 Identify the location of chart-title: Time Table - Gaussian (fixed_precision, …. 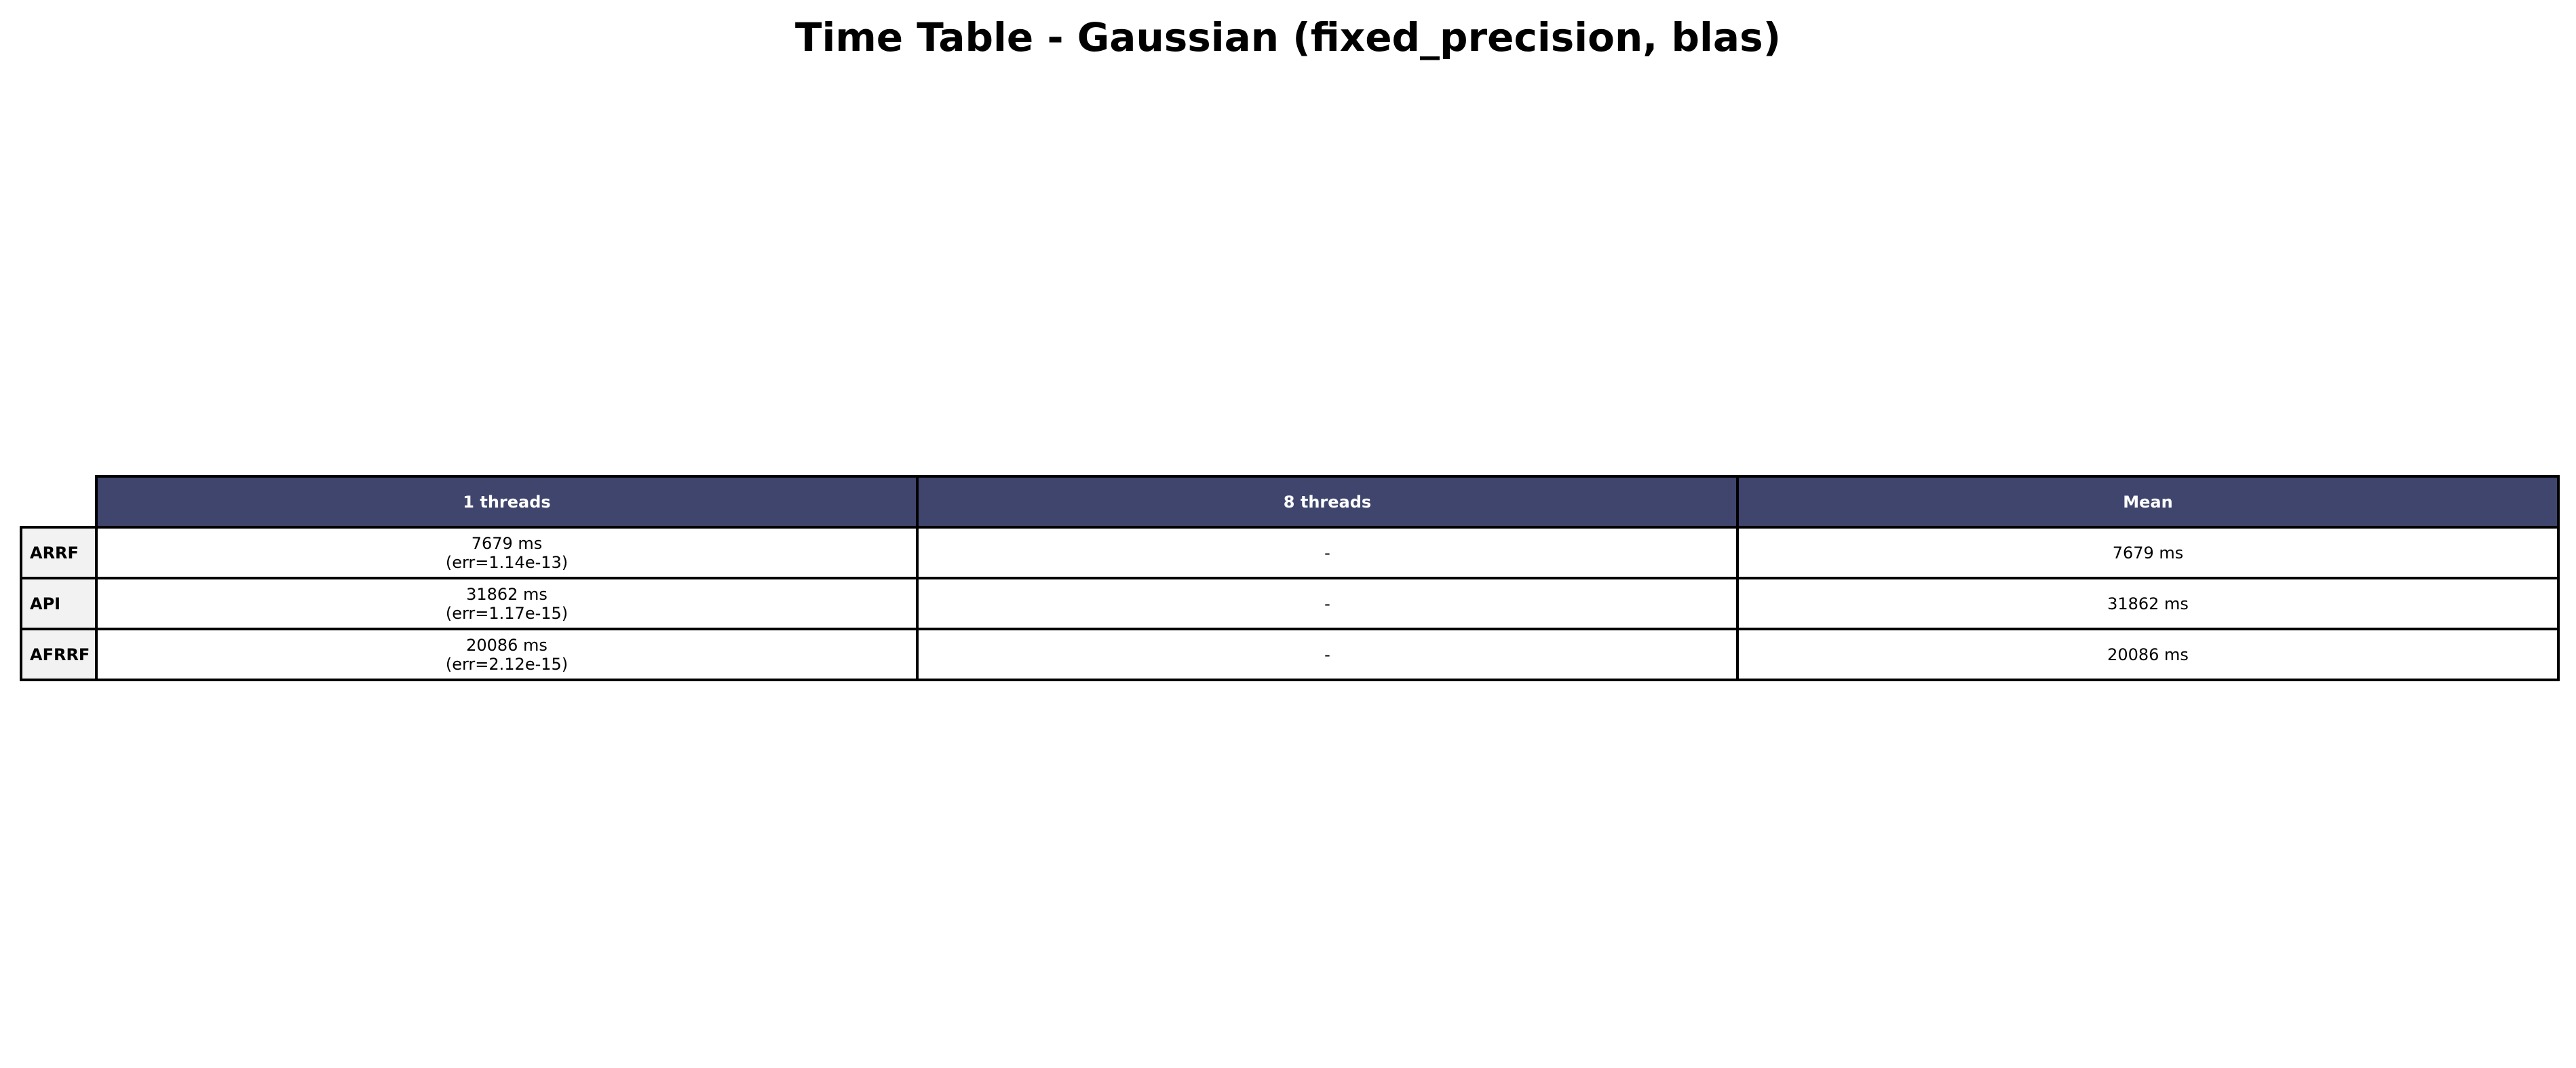
(1288, 37).